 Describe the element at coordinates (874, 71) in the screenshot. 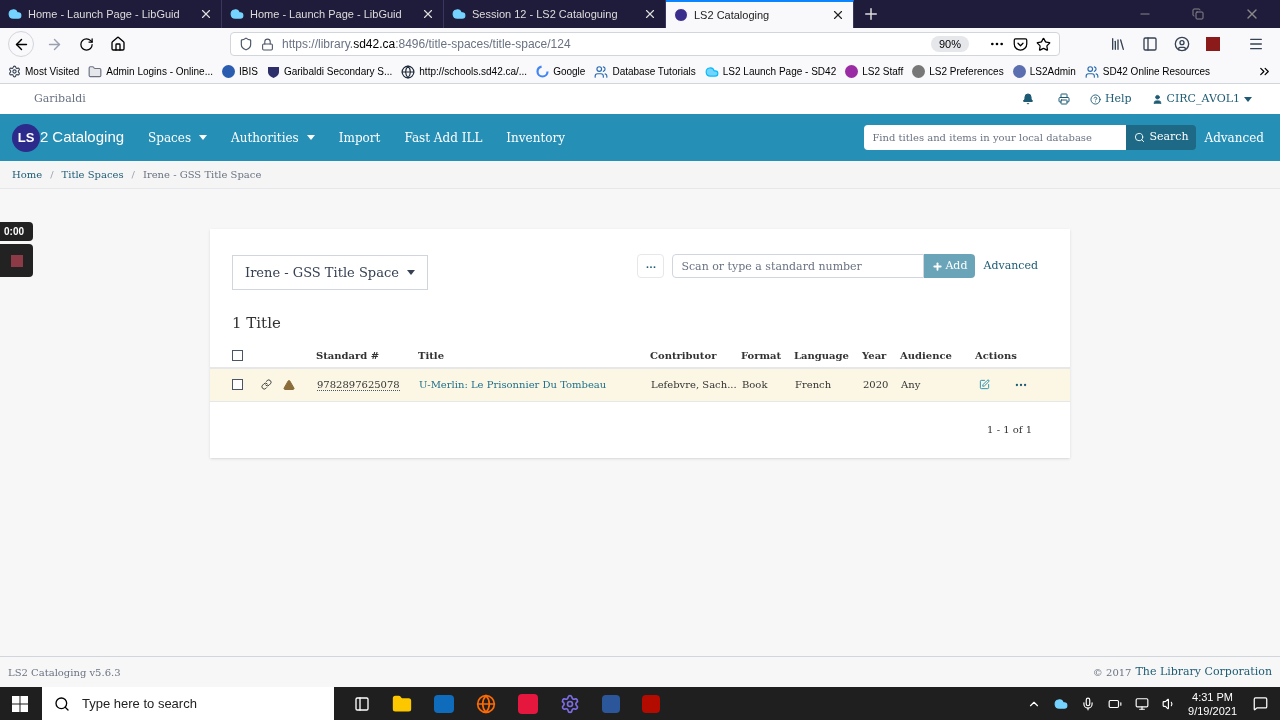

I see `bookmark: LS2 Staff` at that location.